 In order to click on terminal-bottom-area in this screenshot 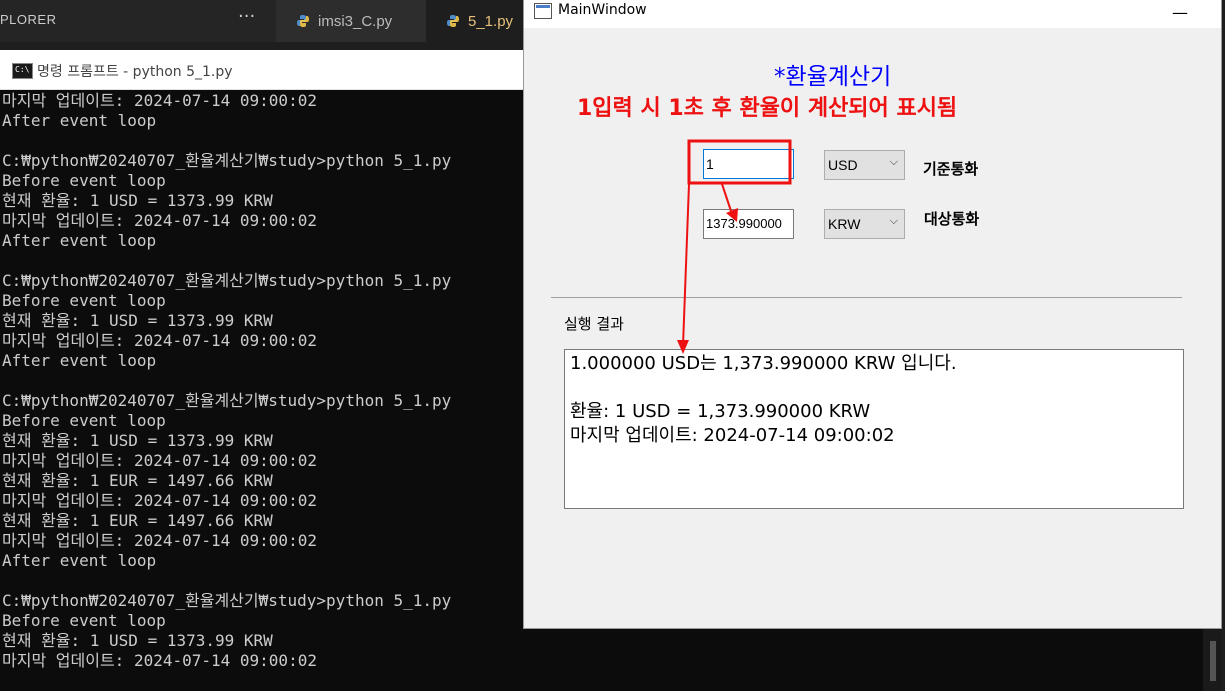, I will do `click(874, 660)`.